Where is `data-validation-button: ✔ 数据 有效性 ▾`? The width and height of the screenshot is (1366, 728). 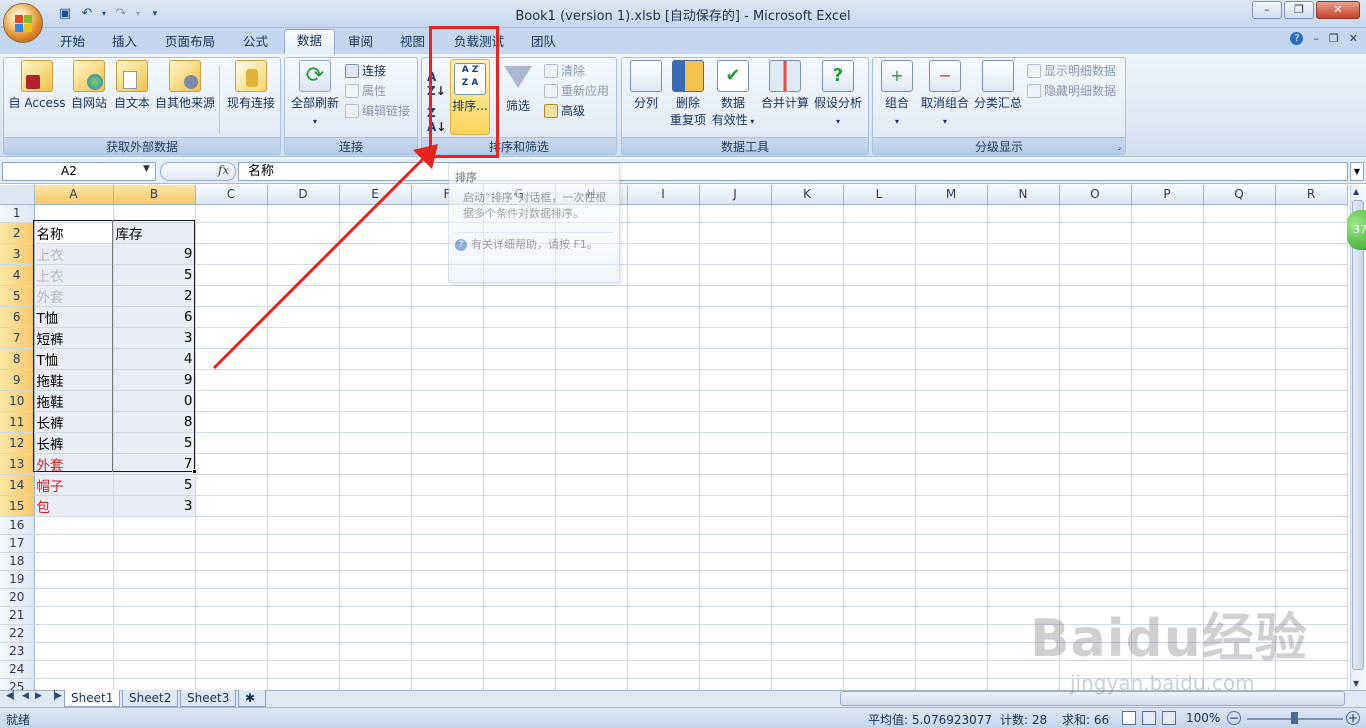
data-validation-button: ✔ 数据 有效性 ▾ is located at coordinates (733, 95).